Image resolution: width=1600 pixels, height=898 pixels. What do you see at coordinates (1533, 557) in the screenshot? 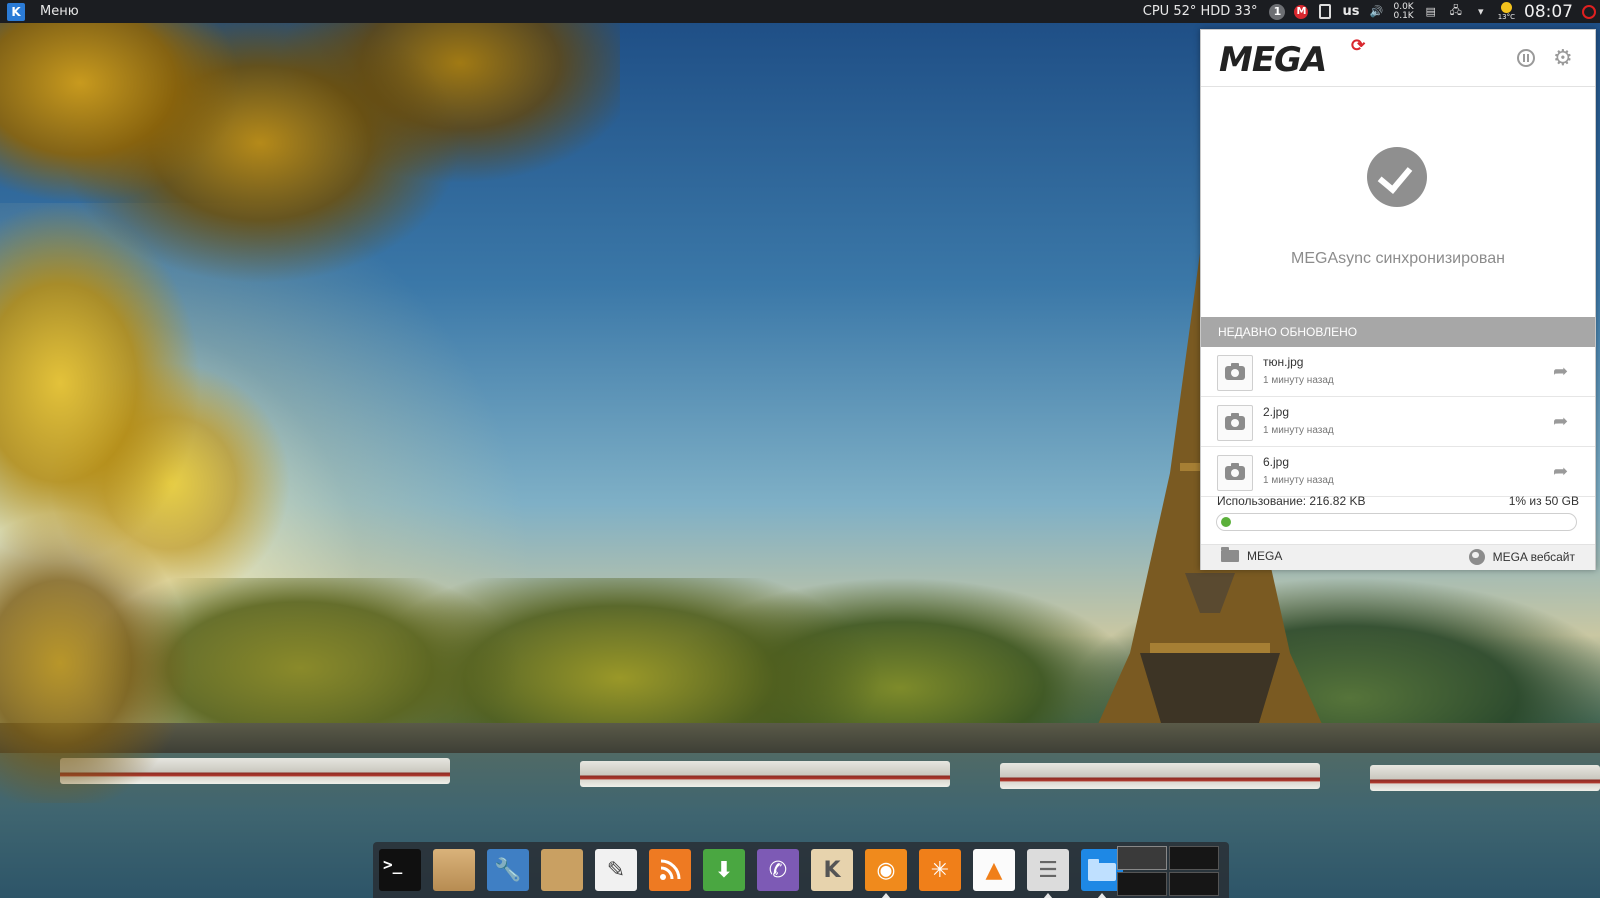
I see `mega-website-label: MEGA вебсайт` at bounding box center [1533, 557].